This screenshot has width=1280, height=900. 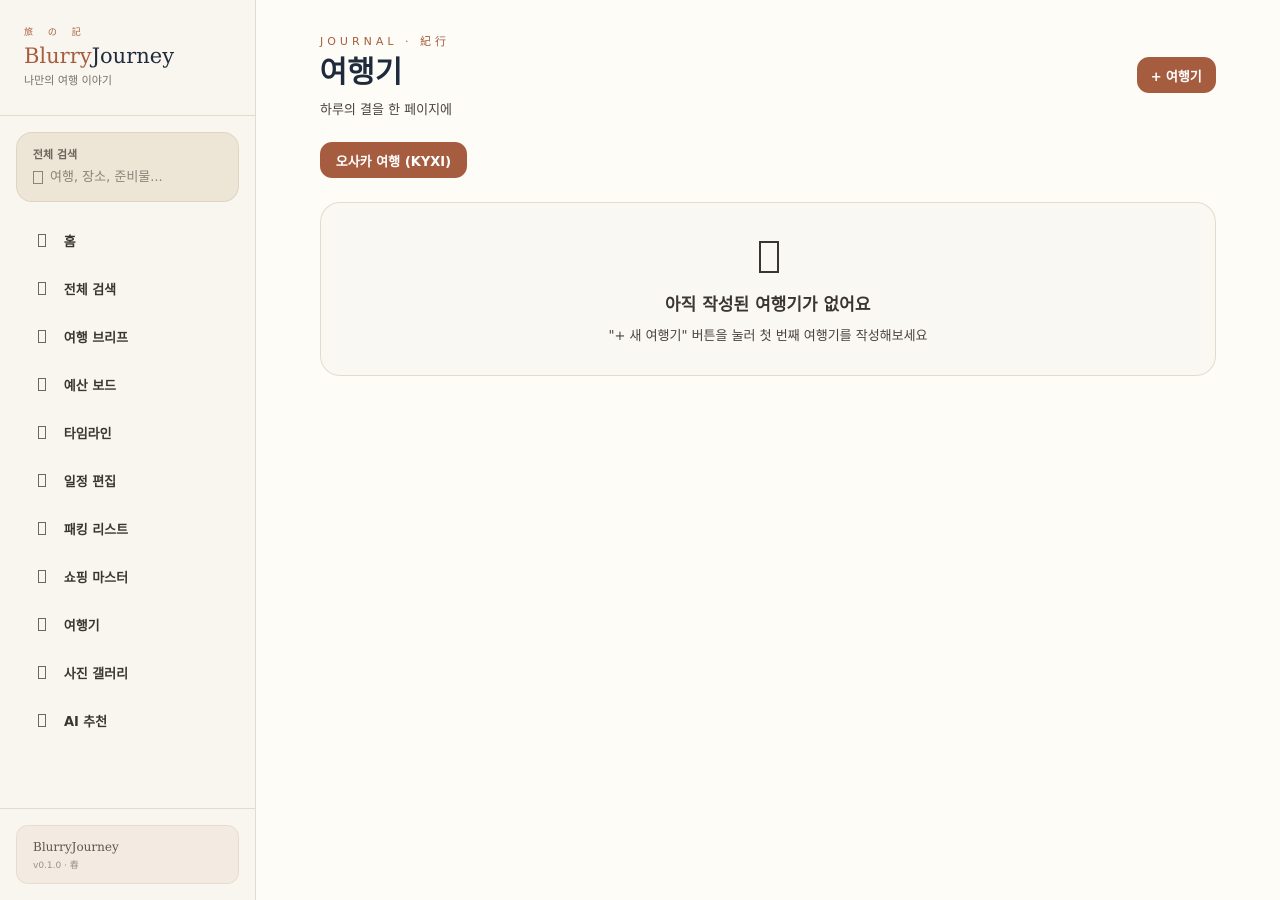 What do you see at coordinates (129, 288) in the screenshot?
I see `sidebar-item-search: 전체 검색` at bounding box center [129, 288].